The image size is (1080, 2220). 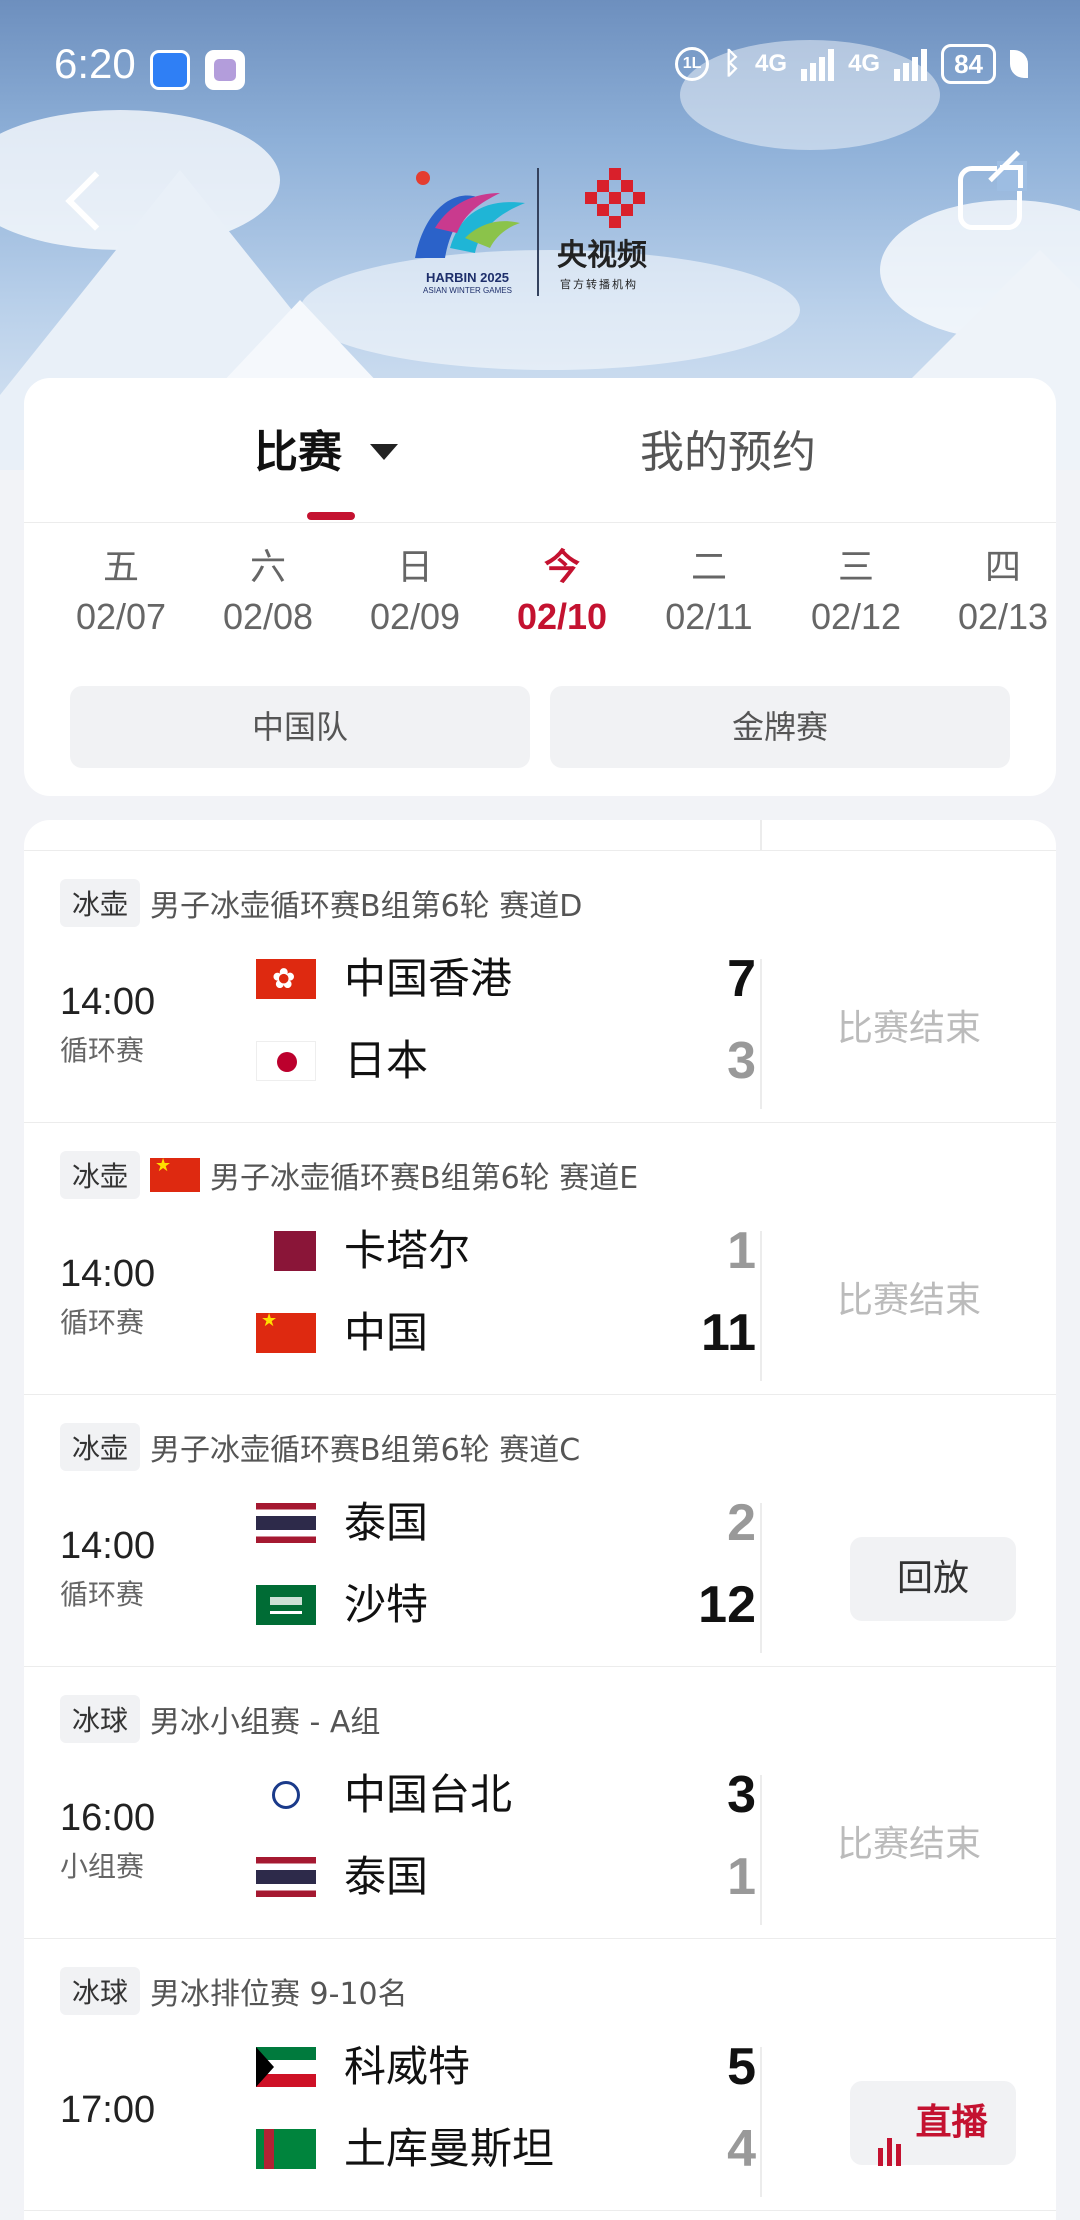 What do you see at coordinates (856, 616) in the screenshot?
I see `date-number: 02/12` at bounding box center [856, 616].